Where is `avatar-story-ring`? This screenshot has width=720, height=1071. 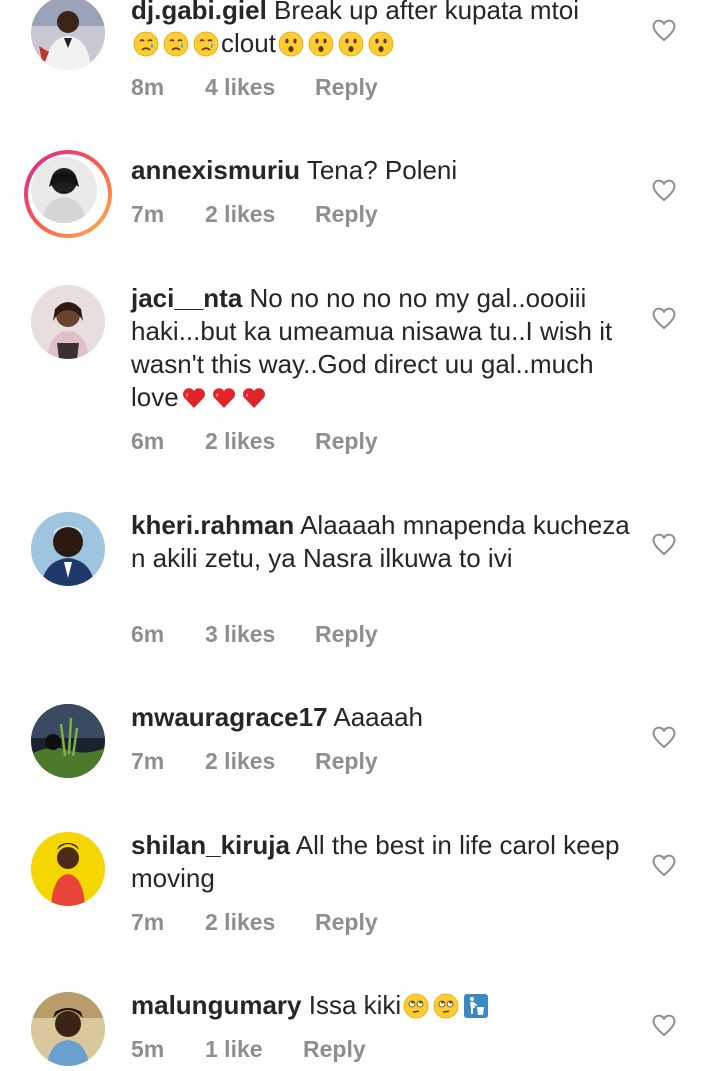
avatar-story-ring is located at coordinates (68, 194).